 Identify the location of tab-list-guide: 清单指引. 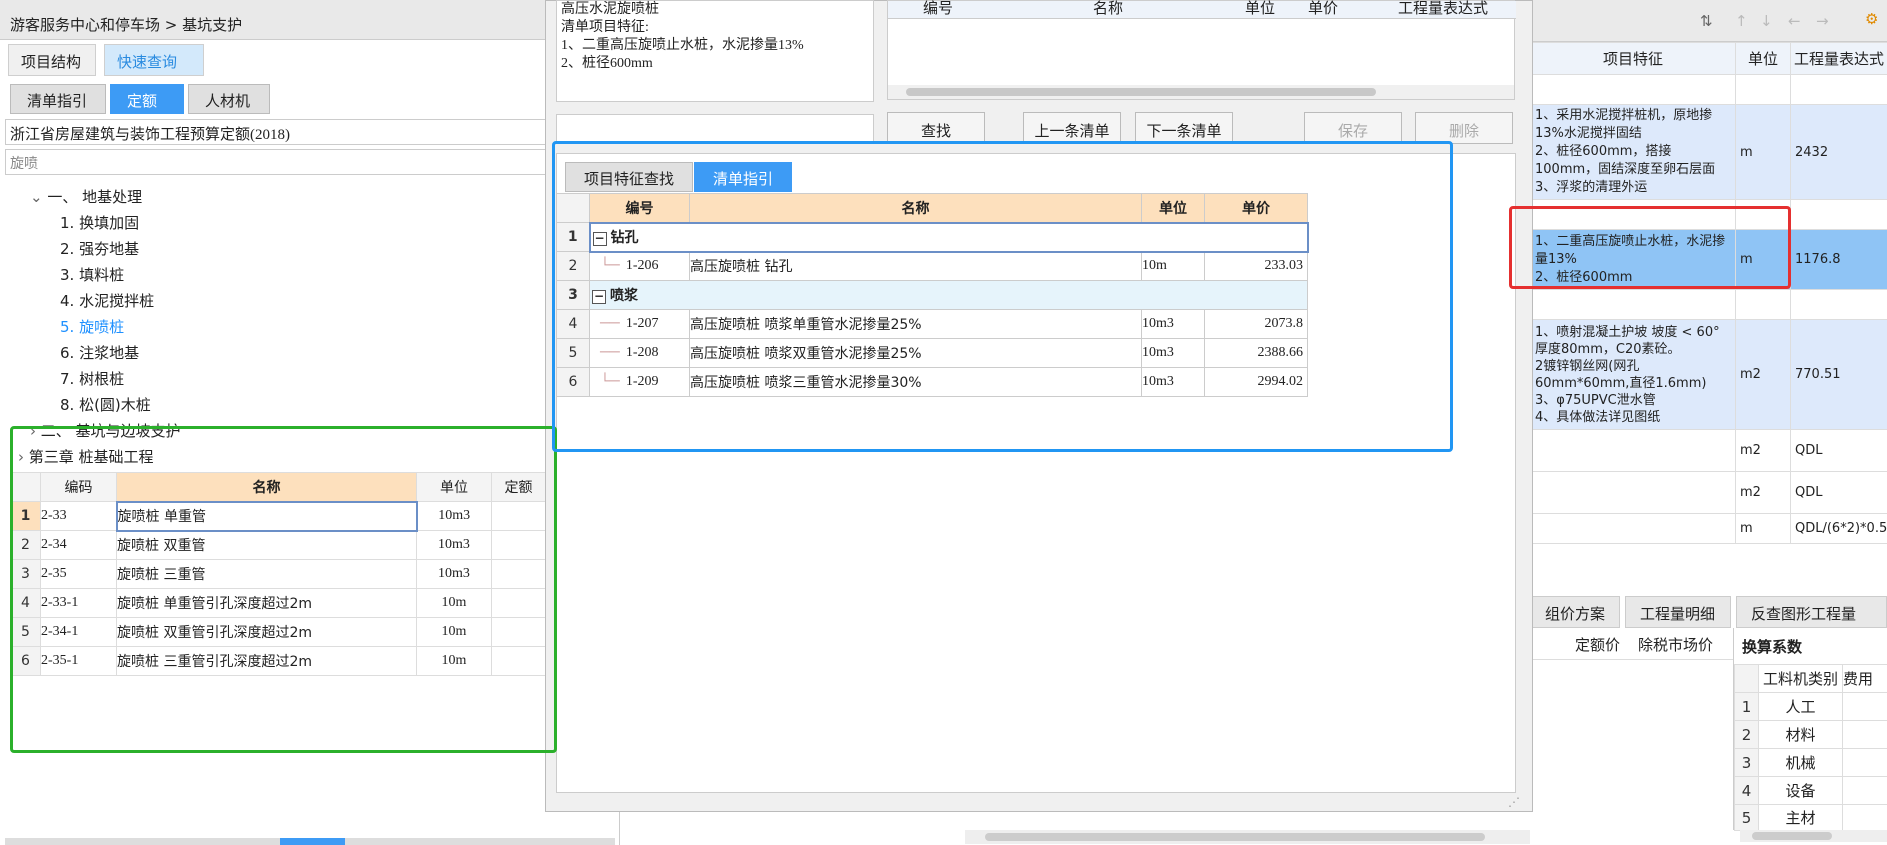
(58, 99).